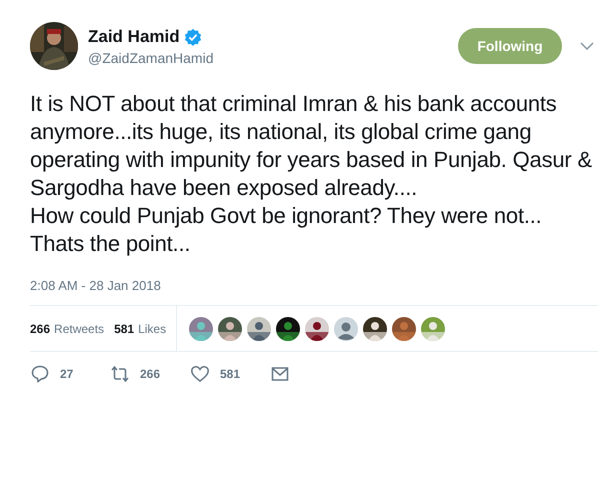 The height and width of the screenshot is (483, 616). What do you see at coordinates (124, 329) in the screenshot?
I see `stat-count: 581` at bounding box center [124, 329].